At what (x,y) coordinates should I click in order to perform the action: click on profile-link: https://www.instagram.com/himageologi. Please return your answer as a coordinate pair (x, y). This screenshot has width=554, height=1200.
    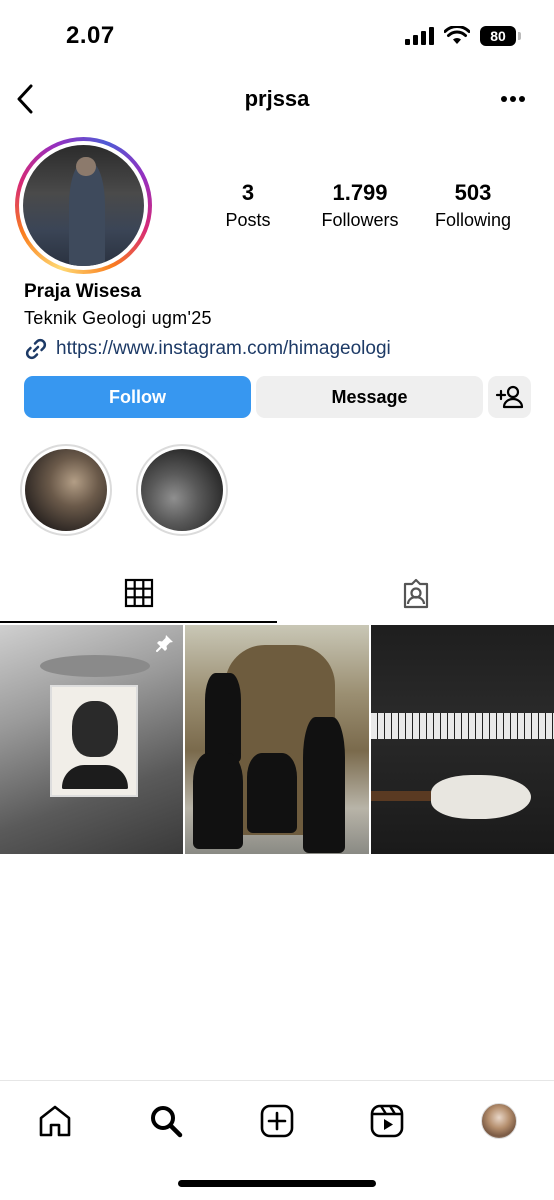
    Looking at the image, I should click on (207, 349).